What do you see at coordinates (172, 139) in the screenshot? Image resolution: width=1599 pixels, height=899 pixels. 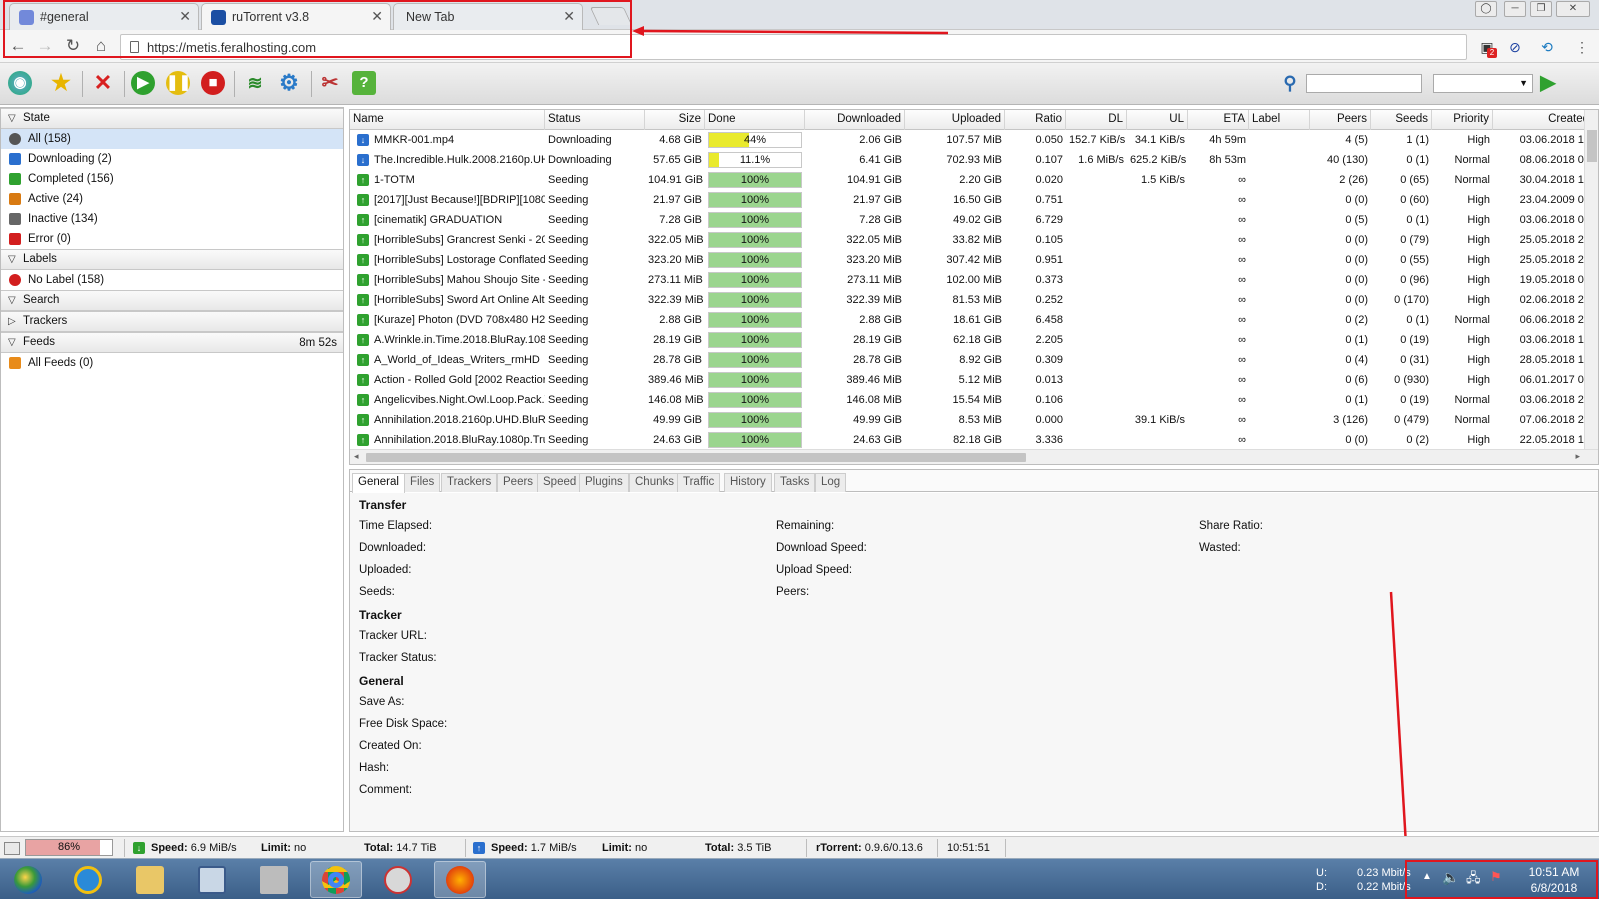 I see `sidebar-item-all: All (158)` at bounding box center [172, 139].